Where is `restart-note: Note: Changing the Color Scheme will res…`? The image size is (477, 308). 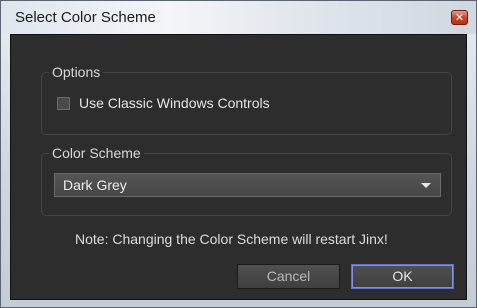
restart-note: Note: Changing the Color Scheme will res… is located at coordinates (231, 239).